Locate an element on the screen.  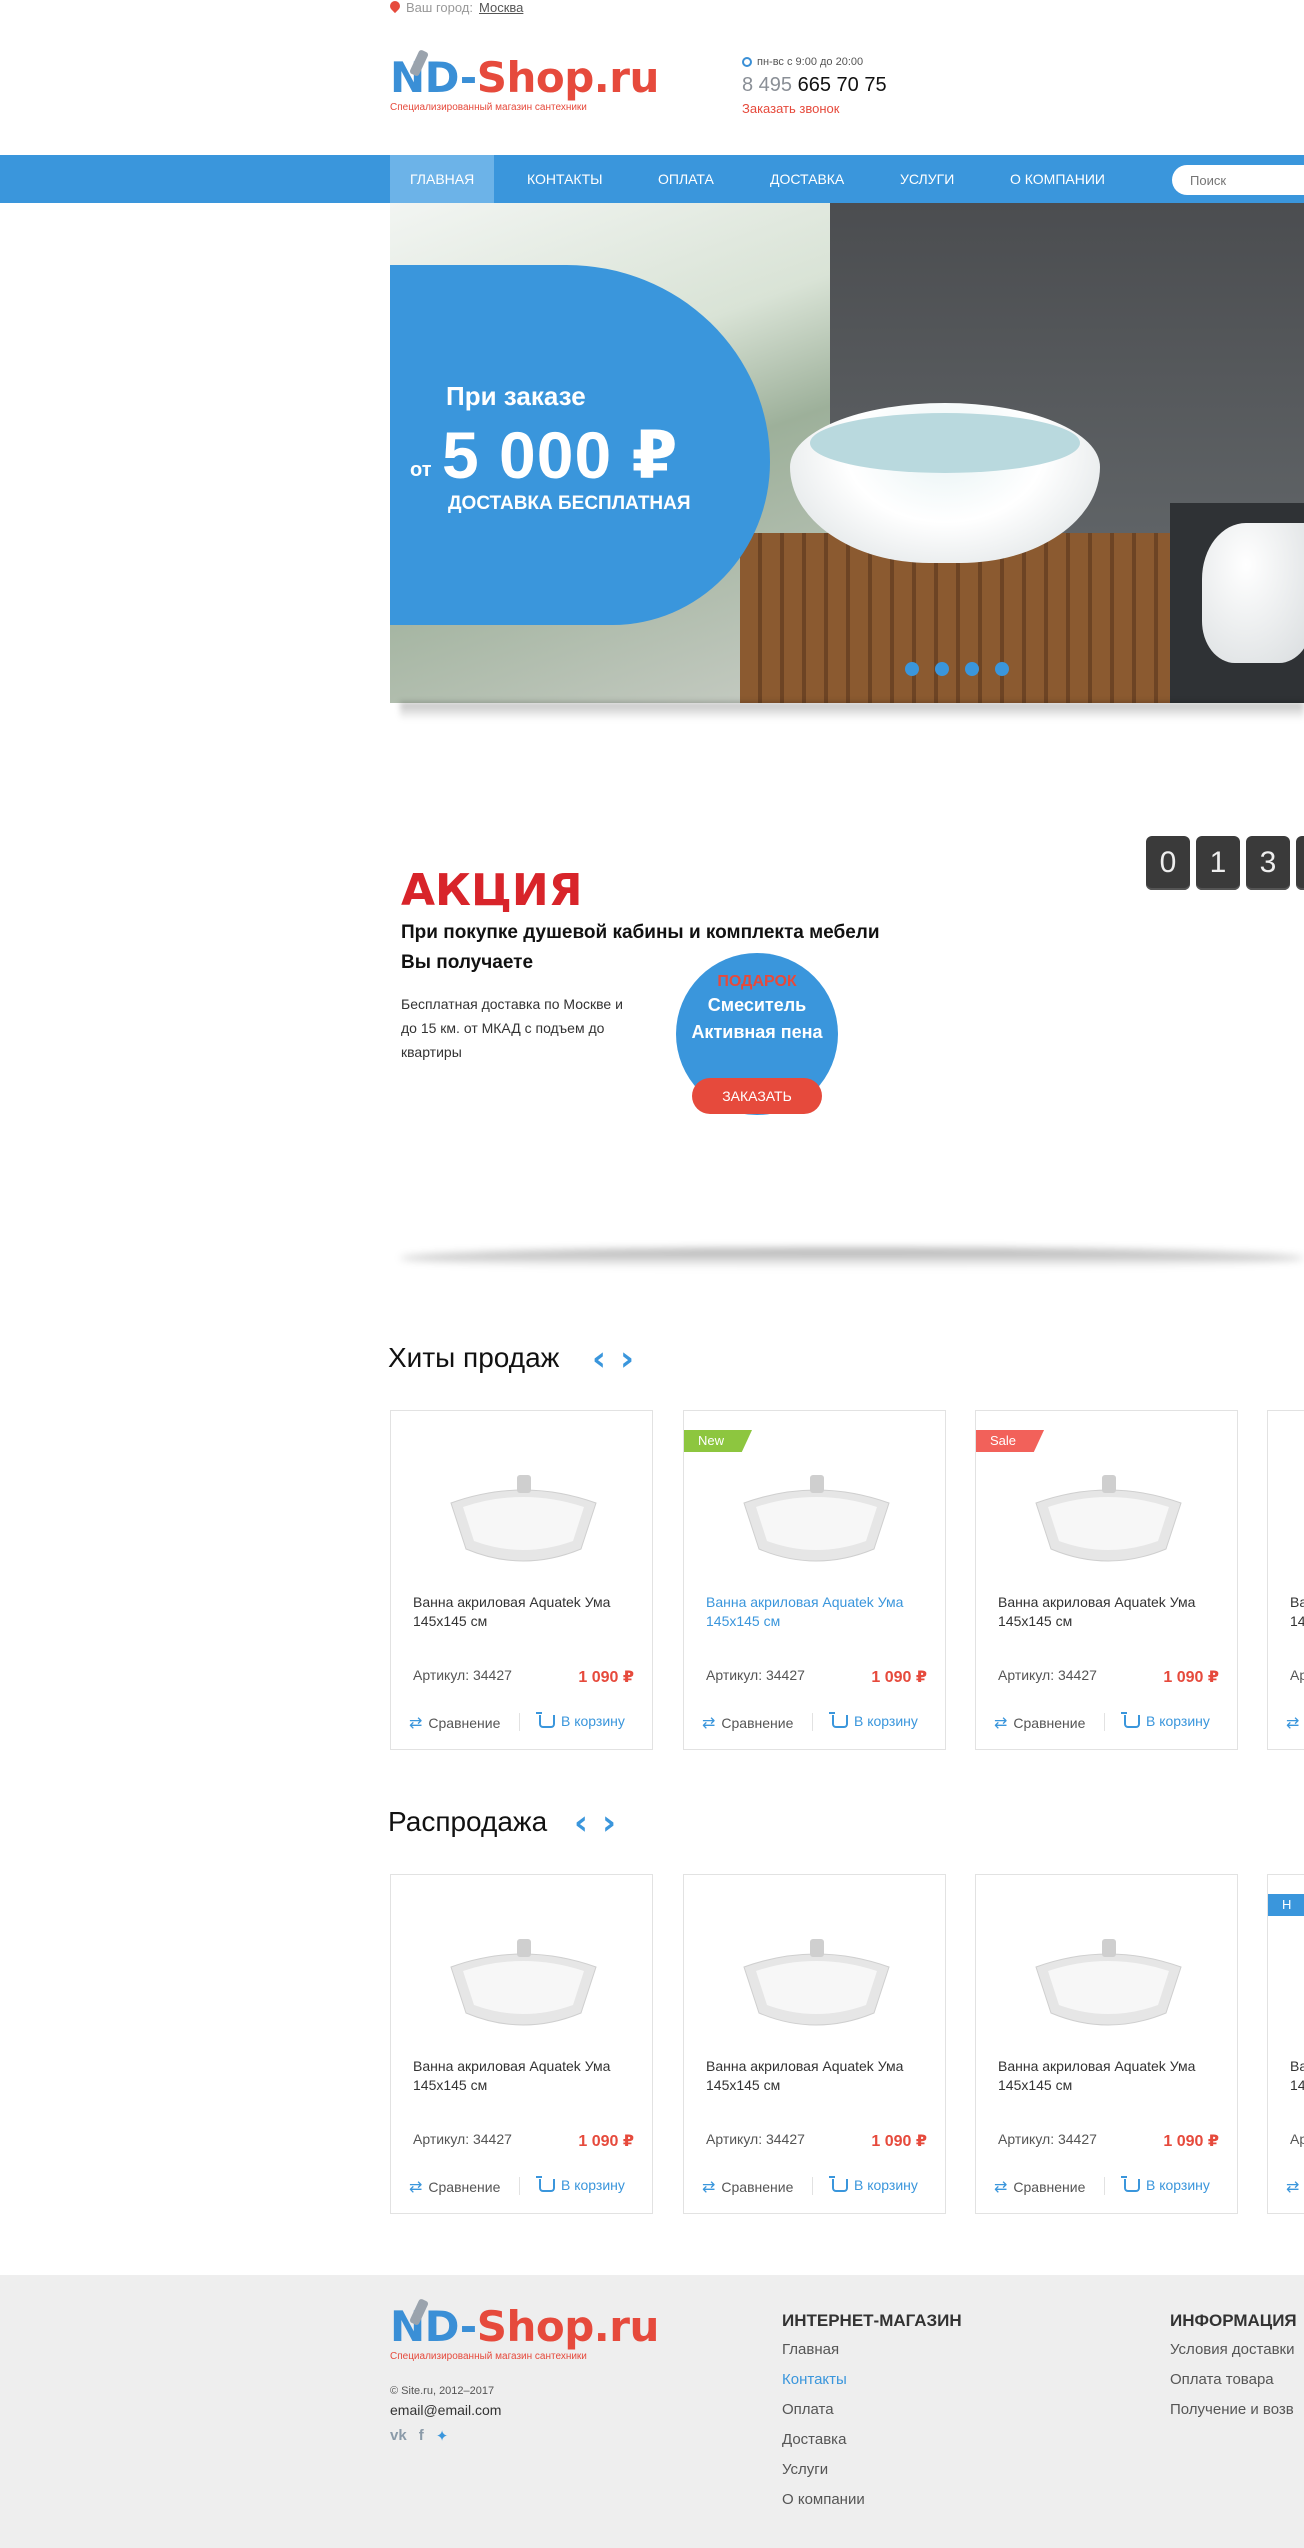
sale-prev-arrow-icon: ‹ is located at coordinates (581, 1823).